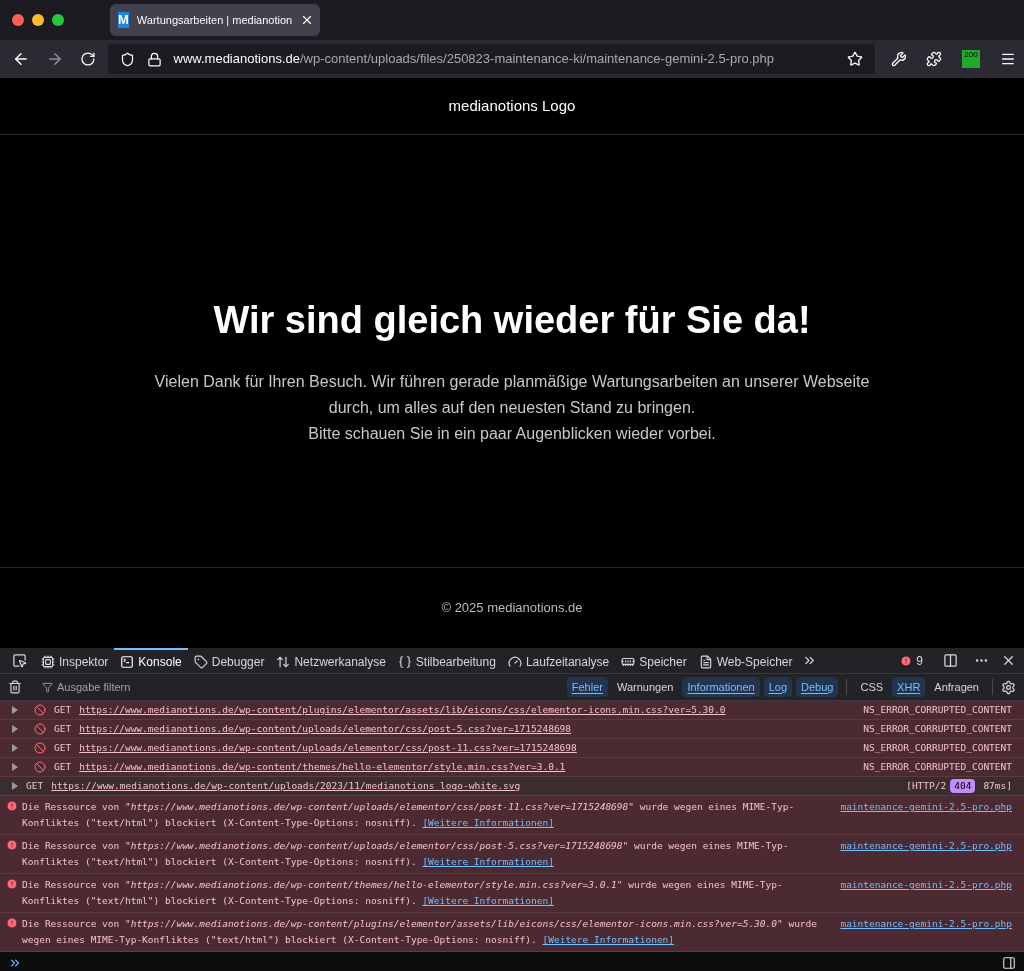  What do you see at coordinates (229, 660) in the screenshot?
I see `devtools-tab: Debugger` at bounding box center [229, 660].